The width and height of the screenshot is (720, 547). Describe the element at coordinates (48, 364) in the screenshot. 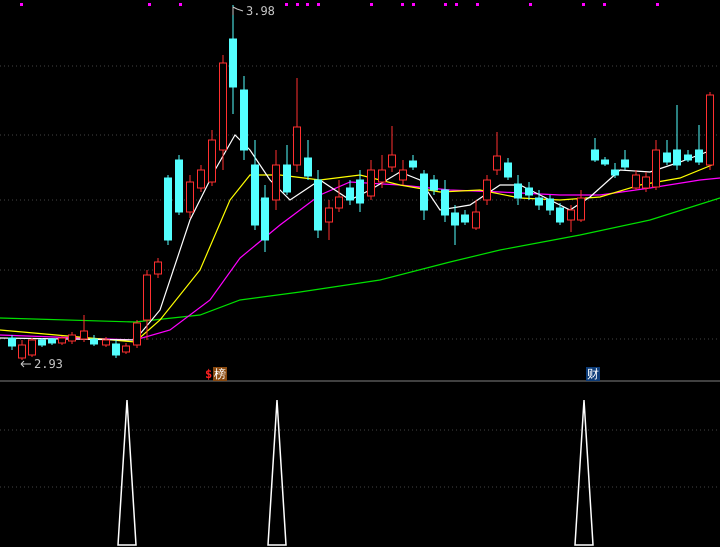

I see `price-label: 2.93` at that location.